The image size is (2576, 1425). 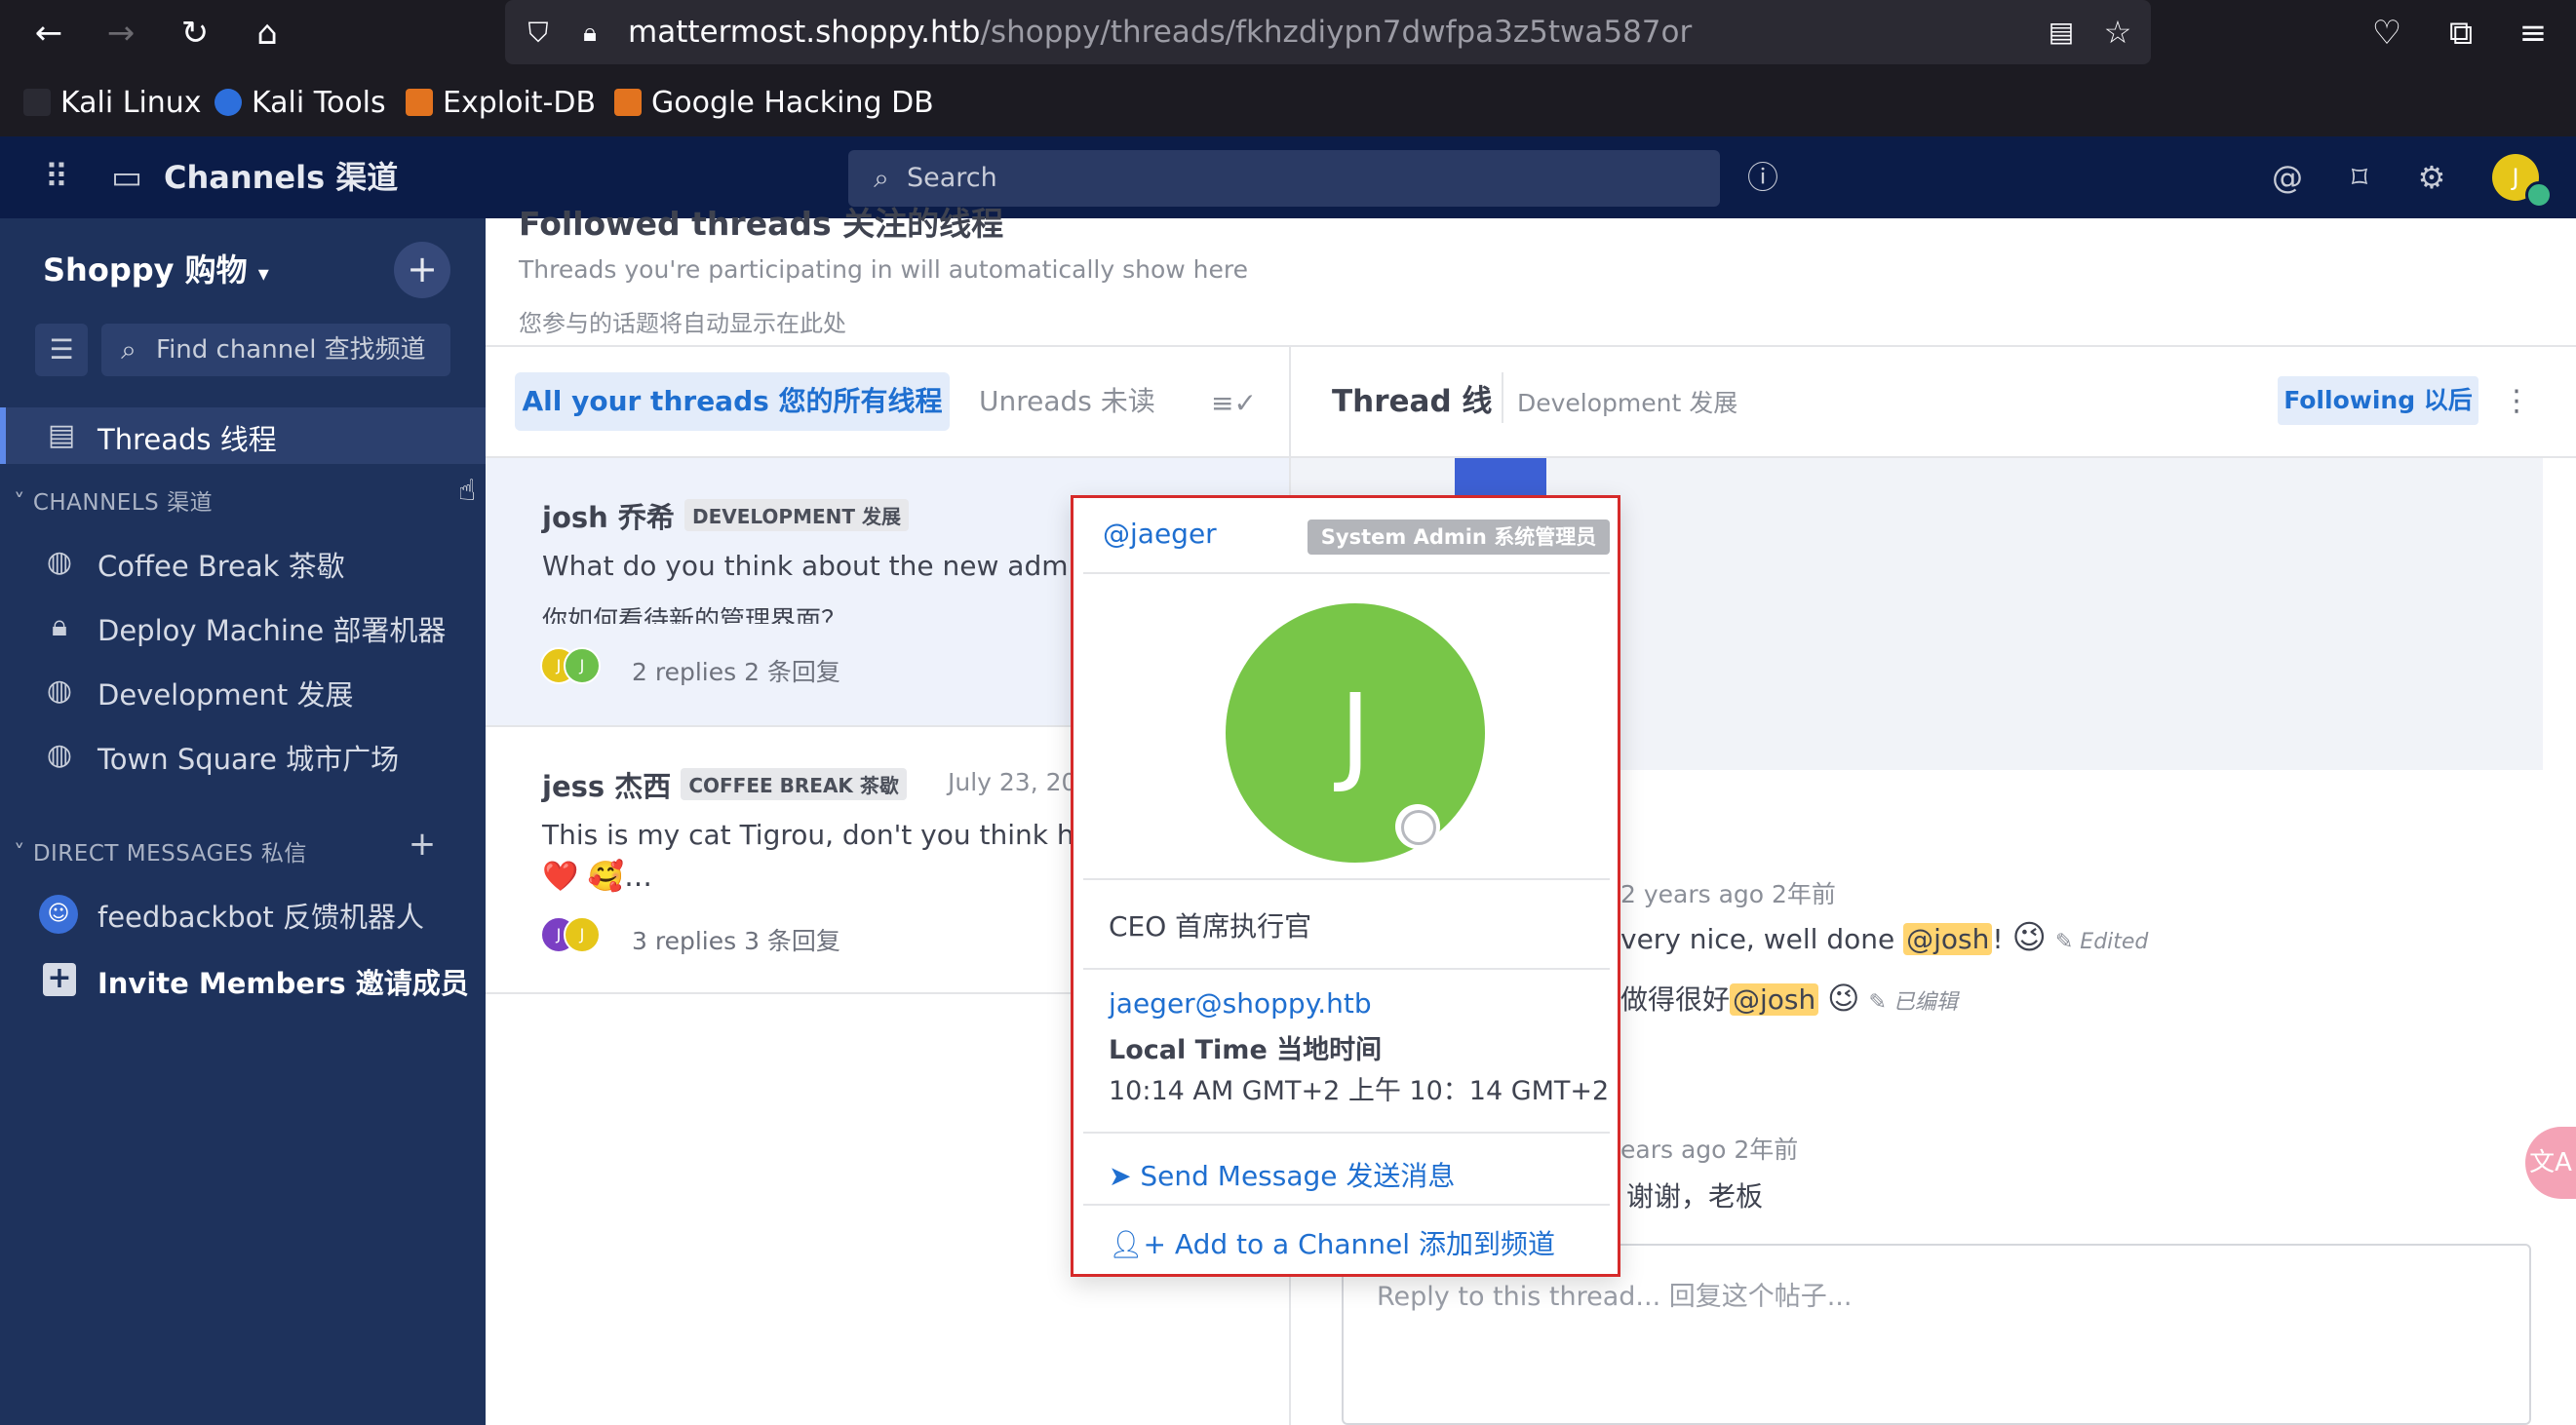 I want to click on bookmark-google-hacking-db: Google Hacking DB, so click(x=774, y=103).